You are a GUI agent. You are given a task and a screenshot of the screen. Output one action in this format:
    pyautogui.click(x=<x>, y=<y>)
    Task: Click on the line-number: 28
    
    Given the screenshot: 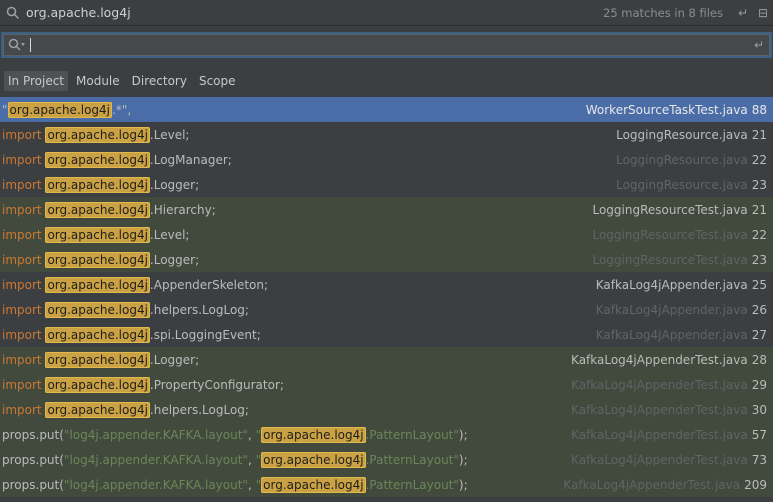 What is the action you would take?
    pyautogui.click(x=759, y=359)
    